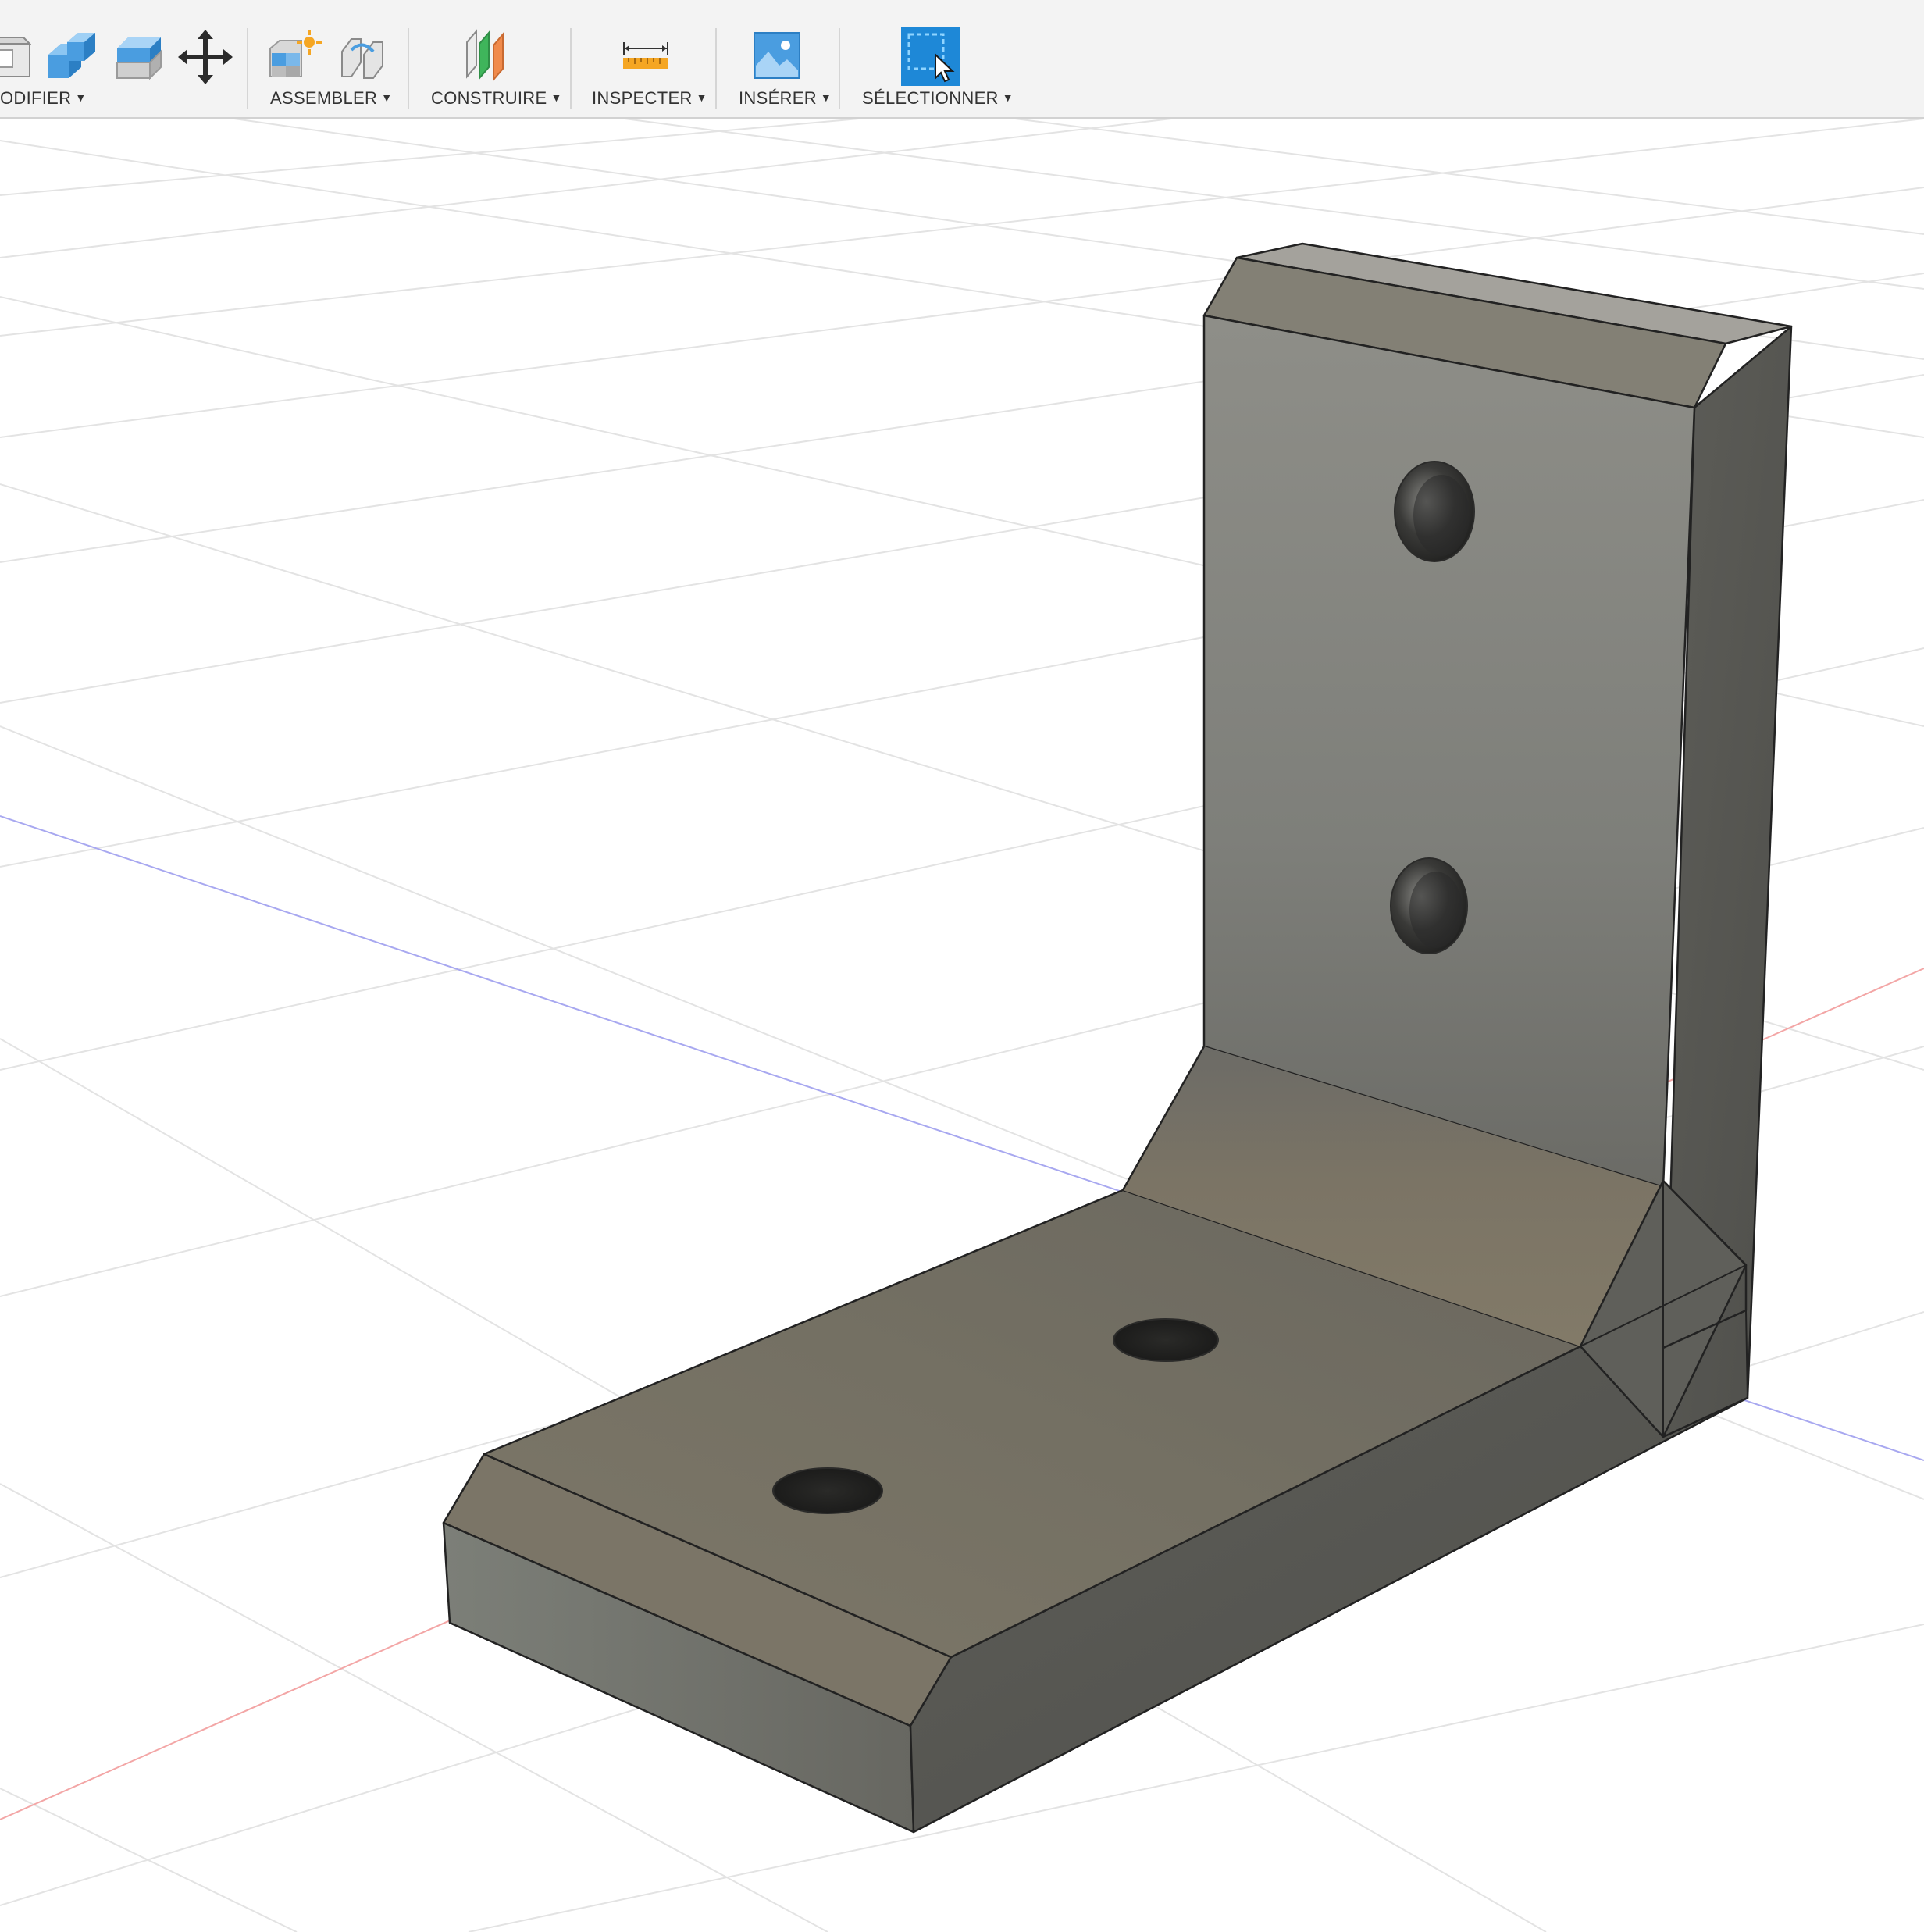 Image resolution: width=1924 pixels, height=1932 pixels. Describe the element at coordinates (778, 98) in the screenshot. I see `insert-menu-label: INSÉRER` at that location.